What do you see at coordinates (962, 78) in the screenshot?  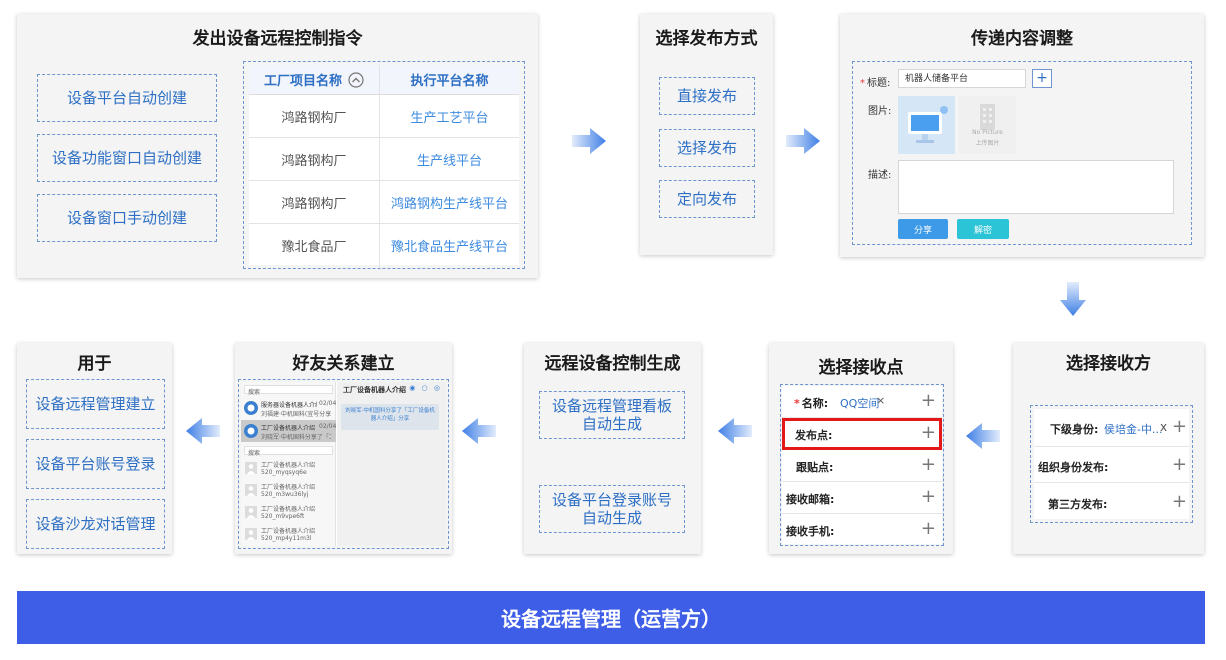 I see `content-title-input: 机器人储备平台` at bounding box center [962, 78].